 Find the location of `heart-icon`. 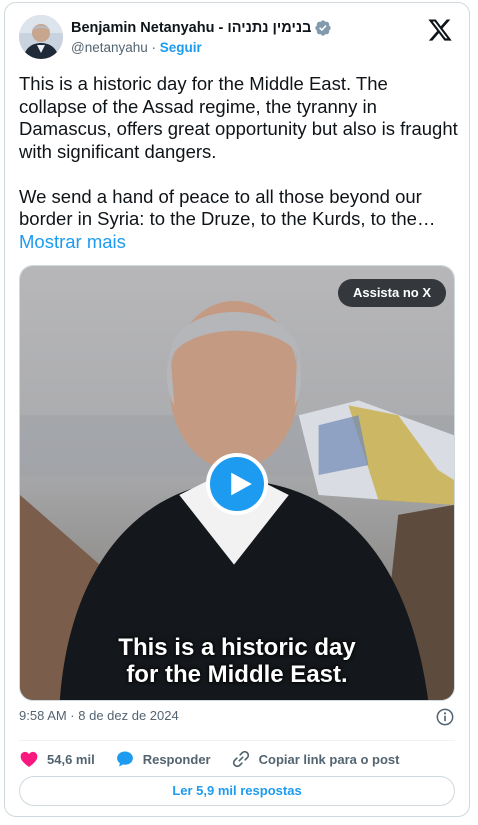

heart-icon is located at coordinates (29, 759).